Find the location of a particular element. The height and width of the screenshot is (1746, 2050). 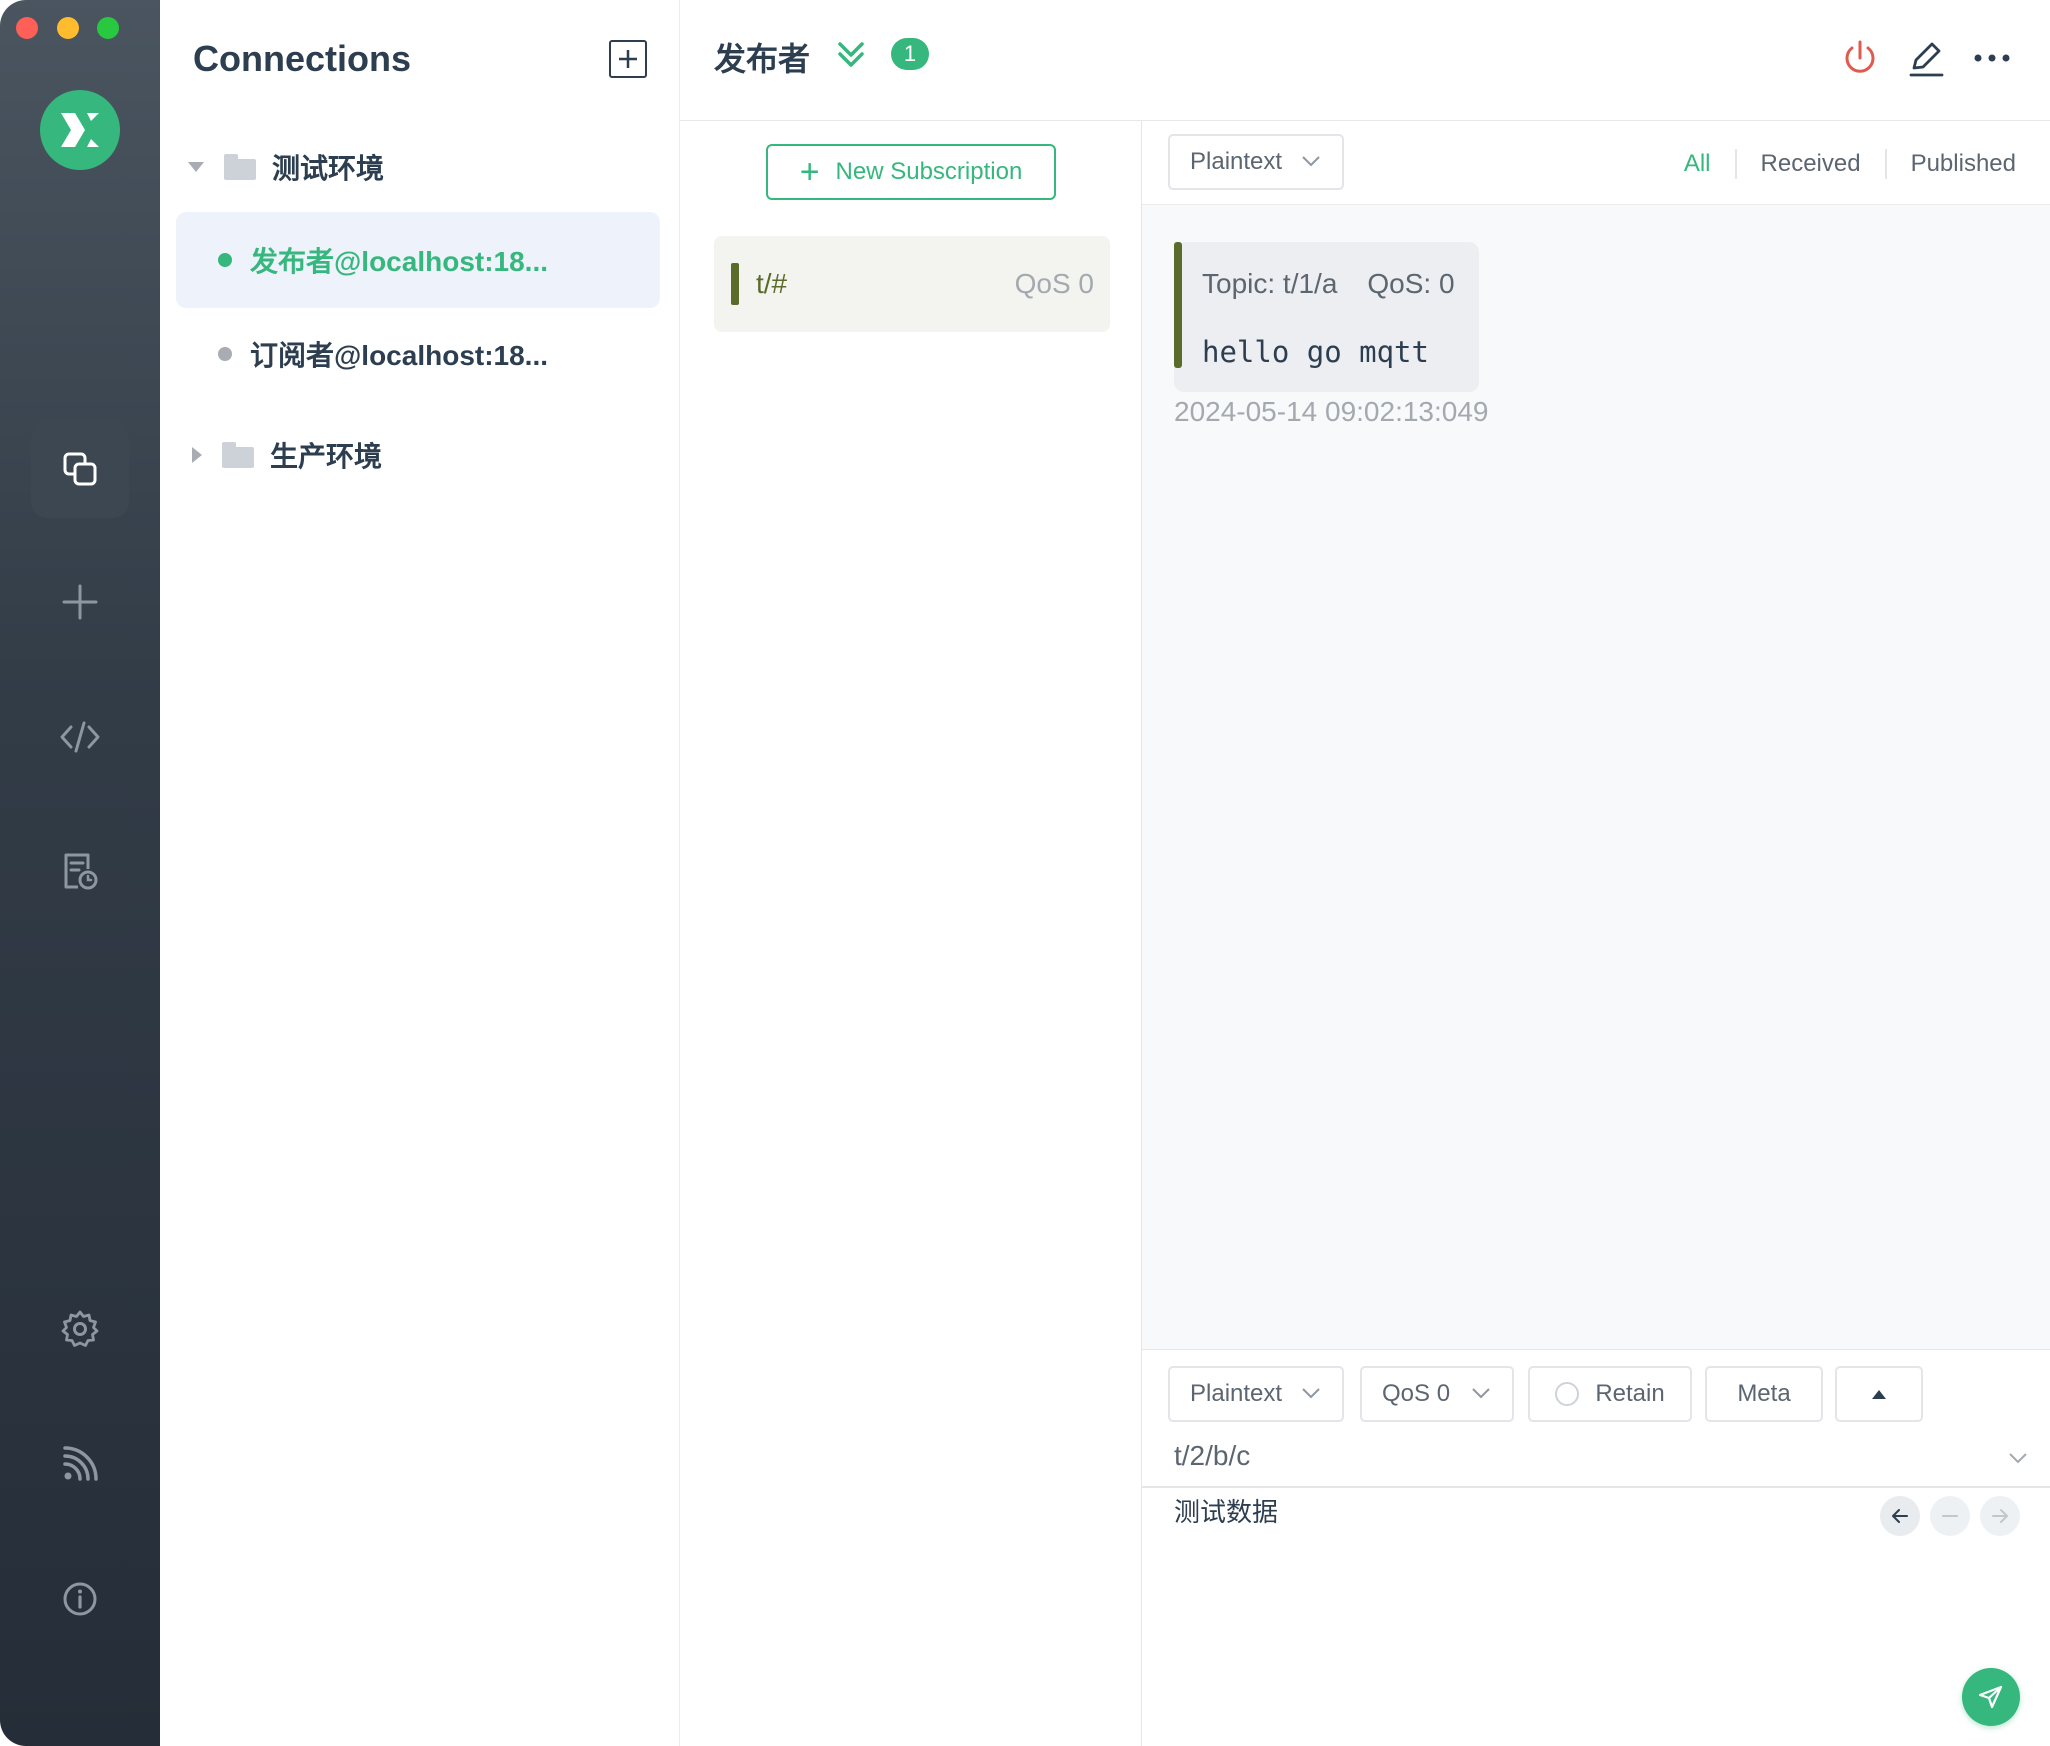

meta-button: Meta is located at coordinates (1764, 1394).